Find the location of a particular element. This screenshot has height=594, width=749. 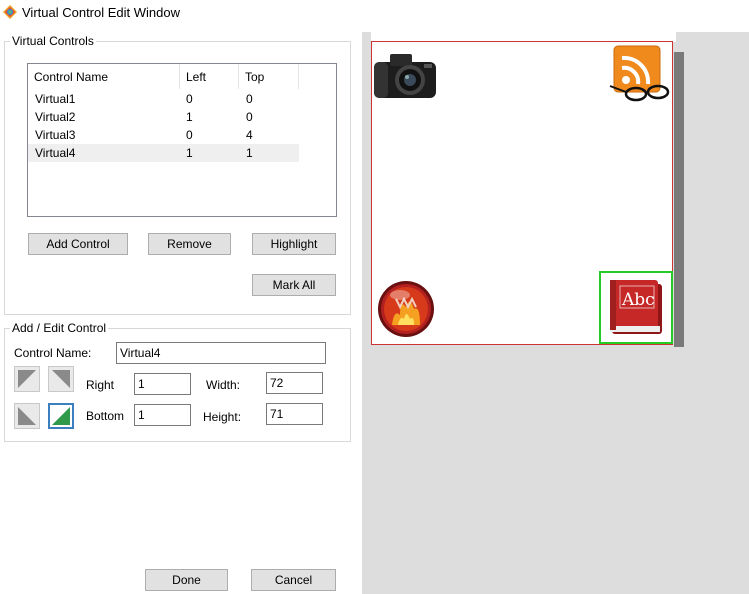

list-header: Control Name Left Top is located at coordinates (182, 76).